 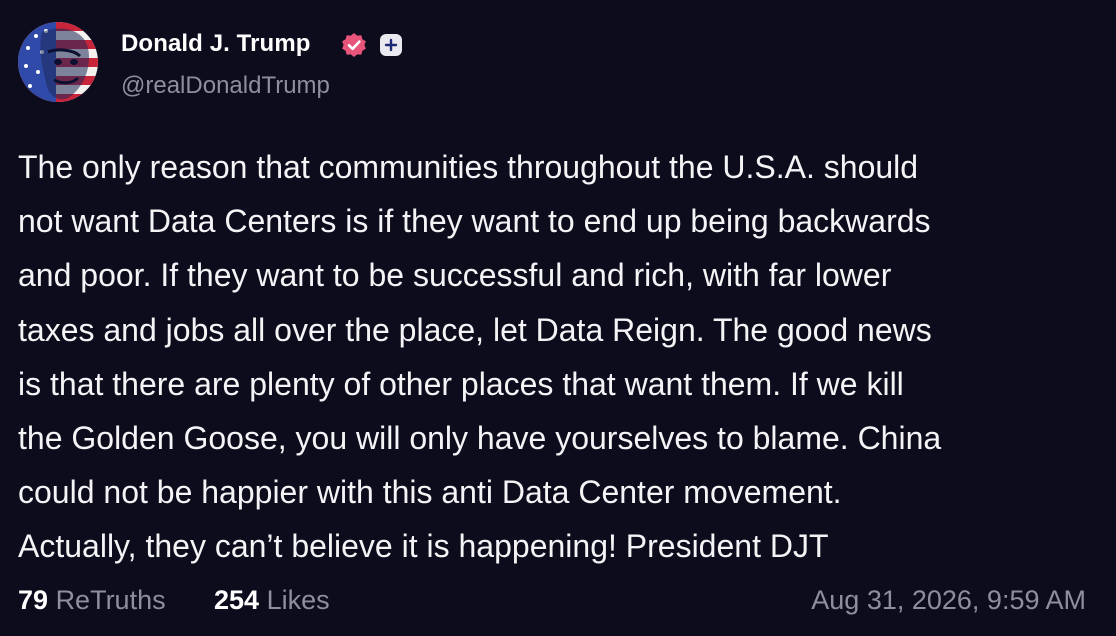 I want to click on retruths-count: 79, so click(x=33, y=600).